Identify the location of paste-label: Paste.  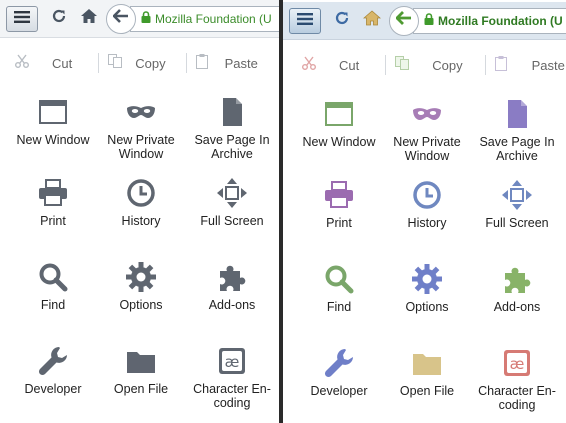
(241, 63).